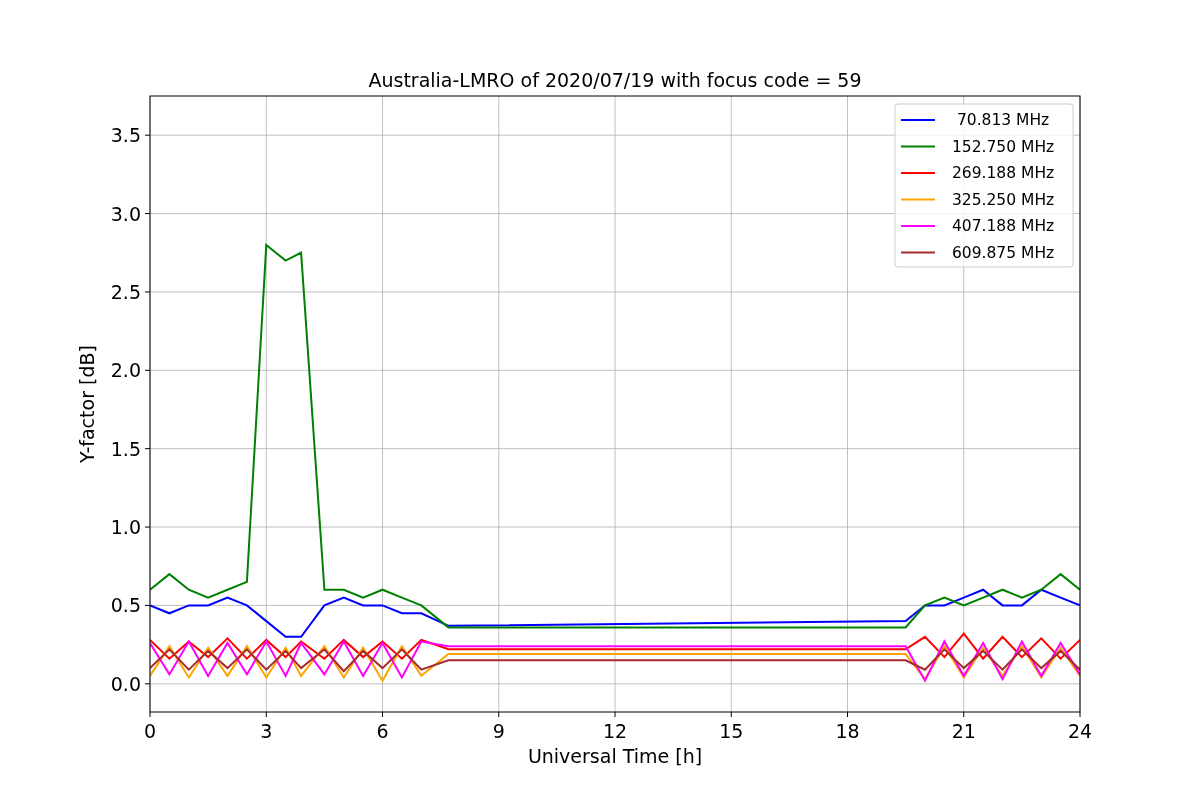 This screenshot has height=800, width=1200. I want to click on y-axis-label: Y-factor [dB], so click(87, 404).